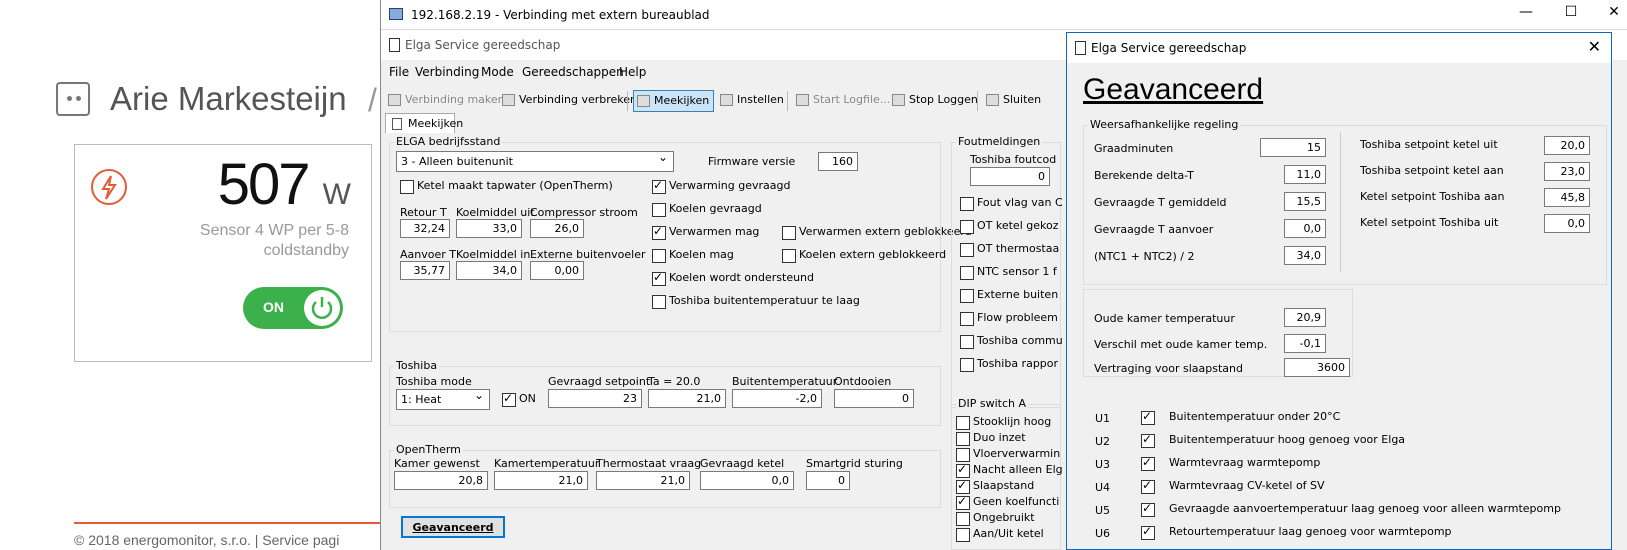 The width and height of the screenshot is (1627, 550). I want to click on document-icon, so click(397, 124).